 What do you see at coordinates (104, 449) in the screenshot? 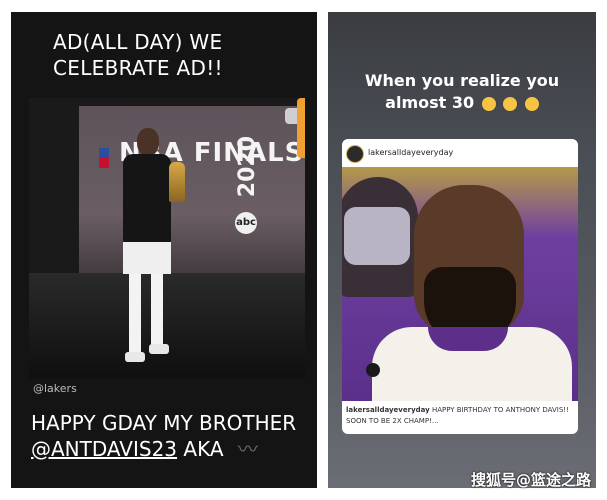
I see `mention-link: @ANTDAVIS23` at bounding box center [104, 449].